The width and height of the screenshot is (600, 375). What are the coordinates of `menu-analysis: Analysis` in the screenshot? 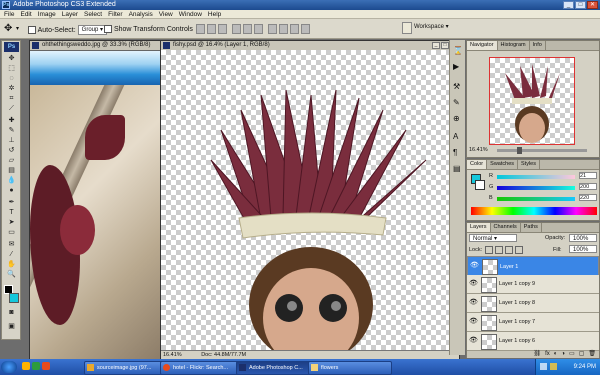 It's located at (141, 14).